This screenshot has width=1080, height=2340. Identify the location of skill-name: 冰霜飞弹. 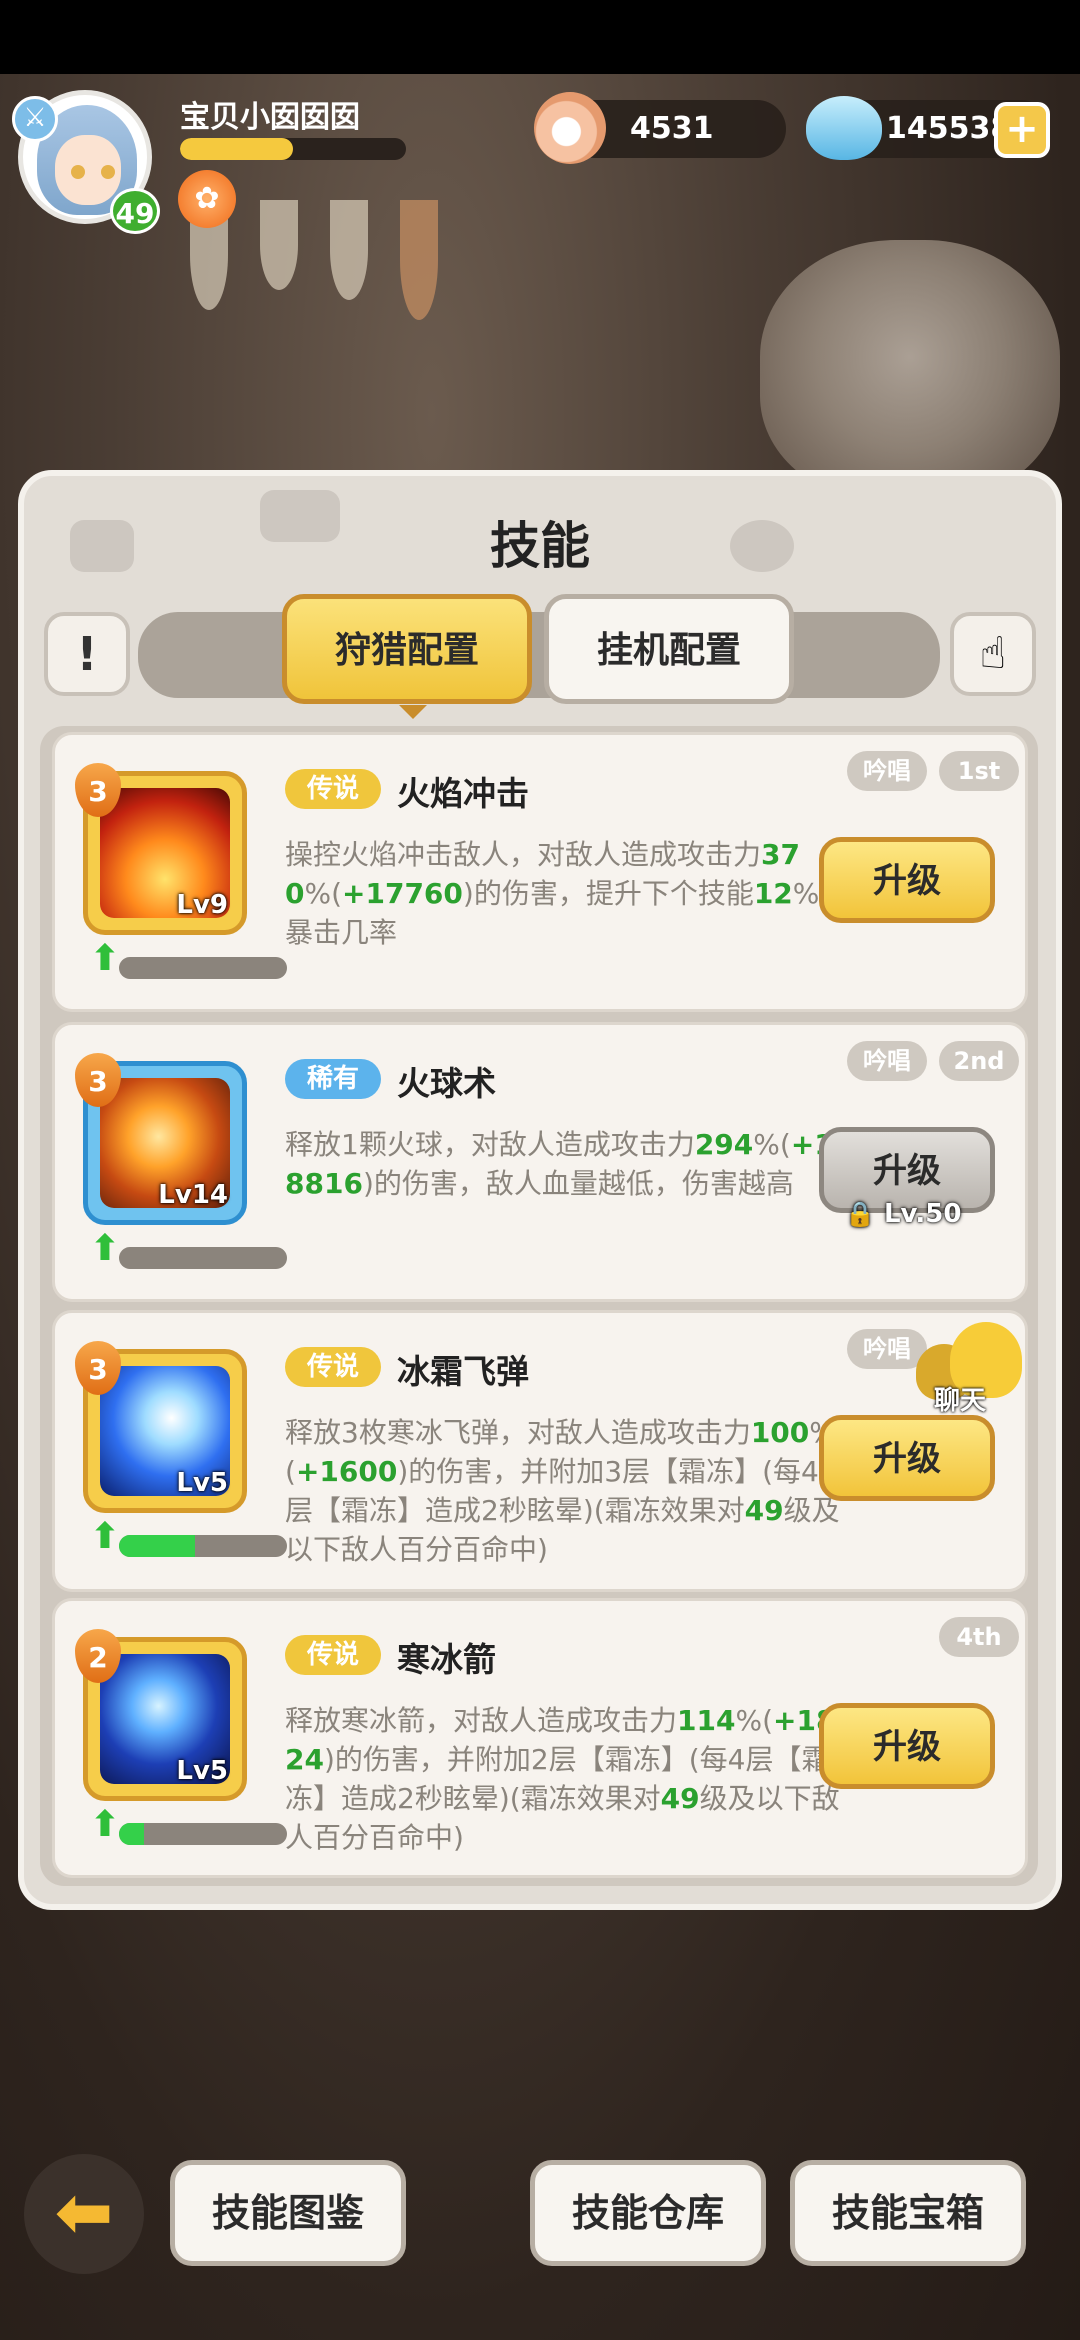
(463, 1371).